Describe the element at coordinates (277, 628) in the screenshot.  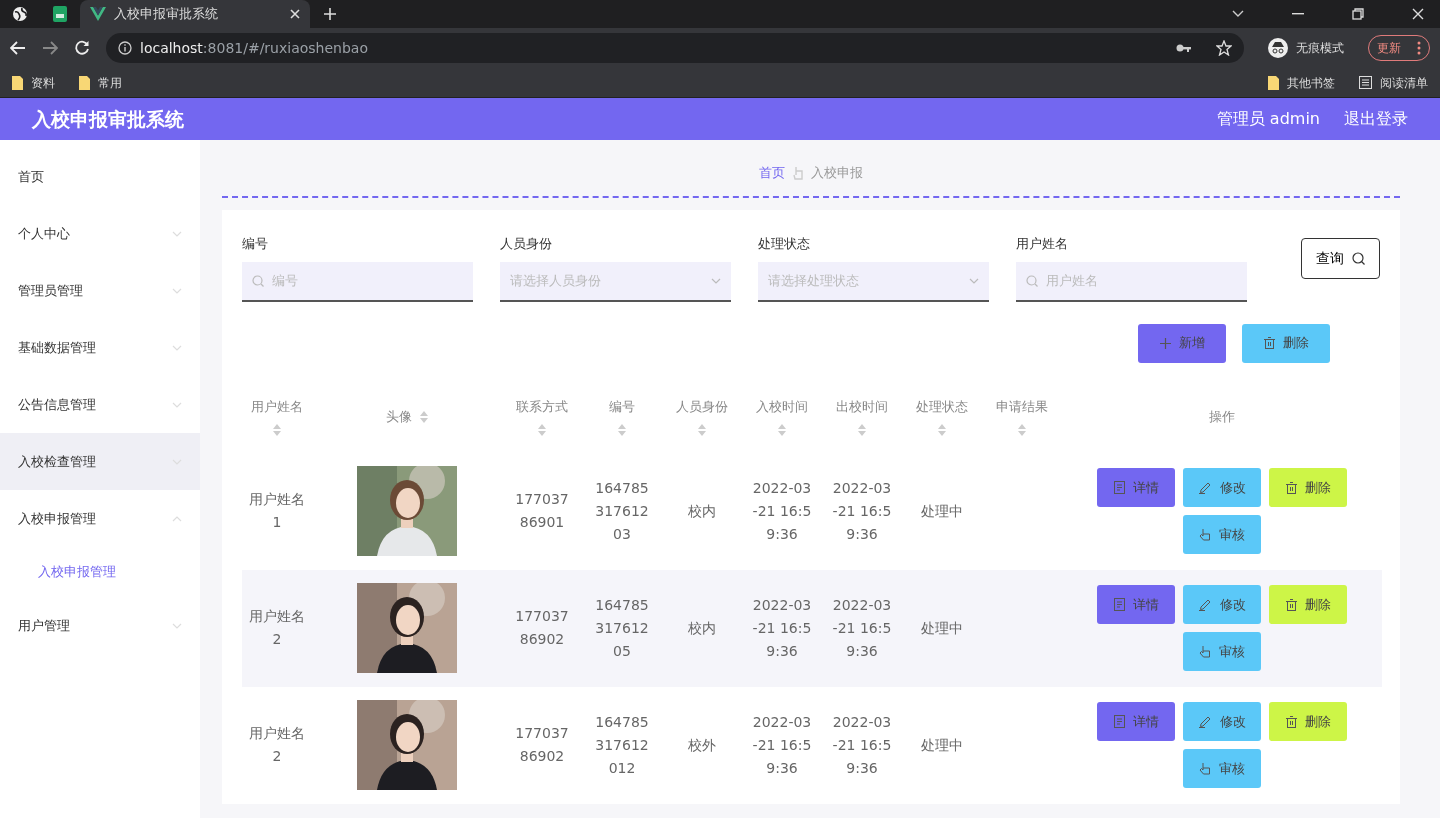
I see `table-cell-text: 用户姓名2` at that location.